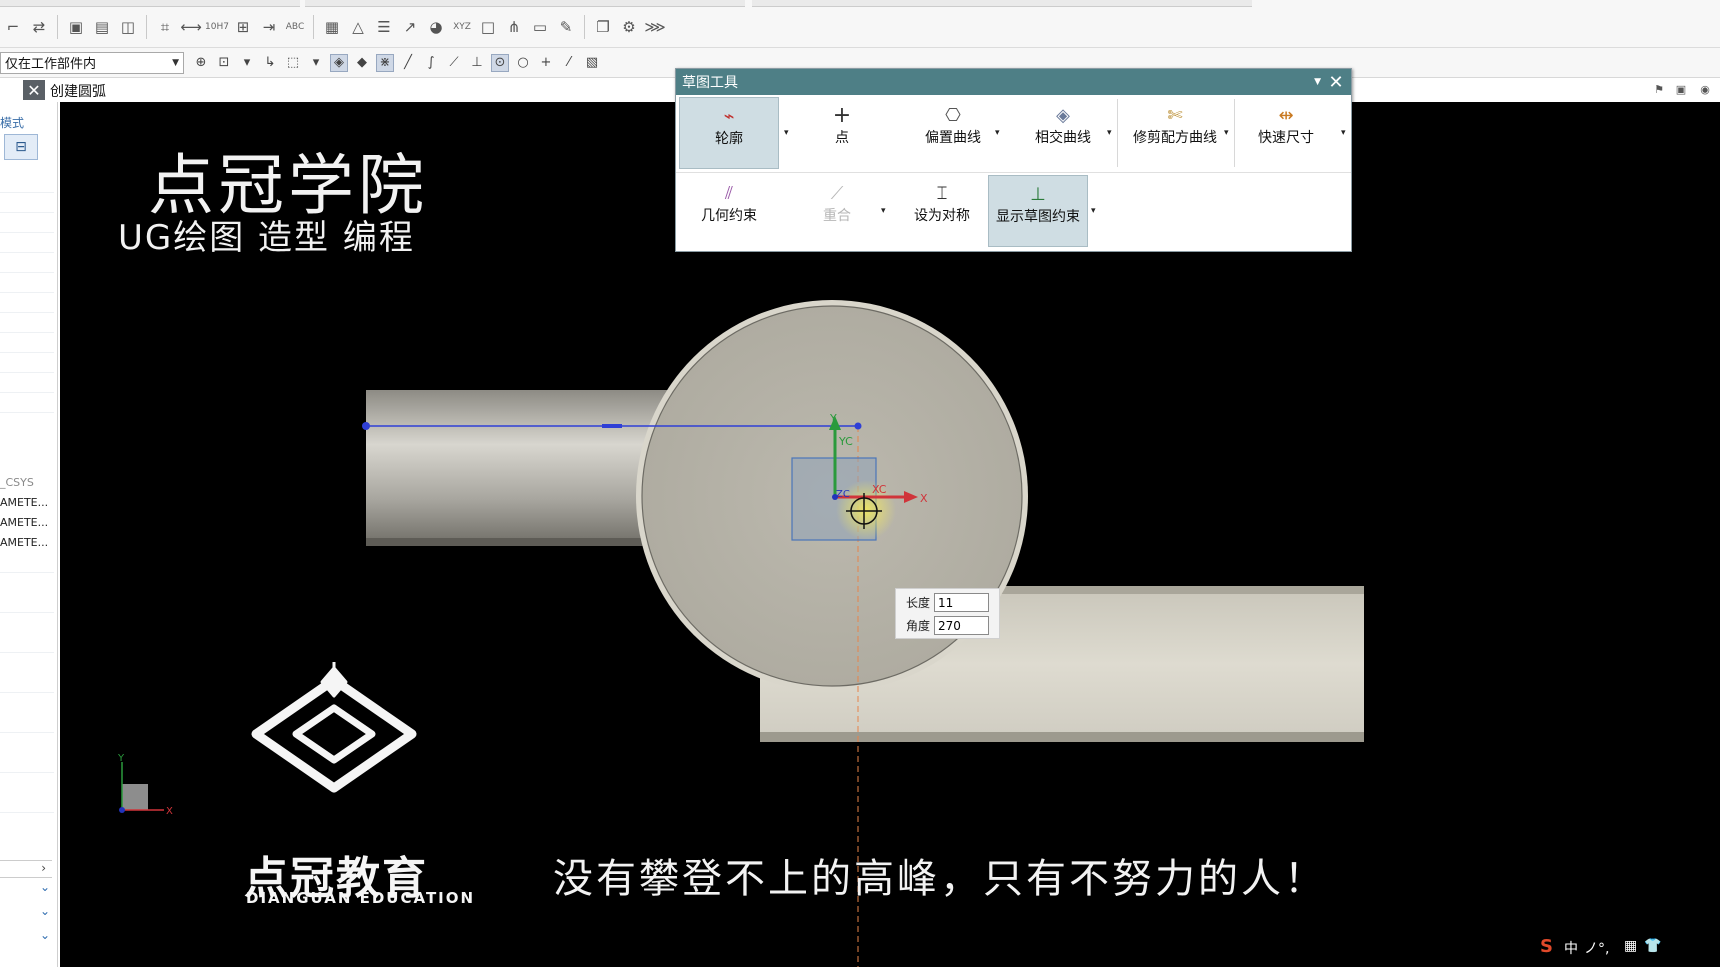 This screenshot has height=967, width=1720. What do you see at coordinates (1681, 89) in the screenshot?
I see `window-icon: ▣` at bounding box center [1681, 89].